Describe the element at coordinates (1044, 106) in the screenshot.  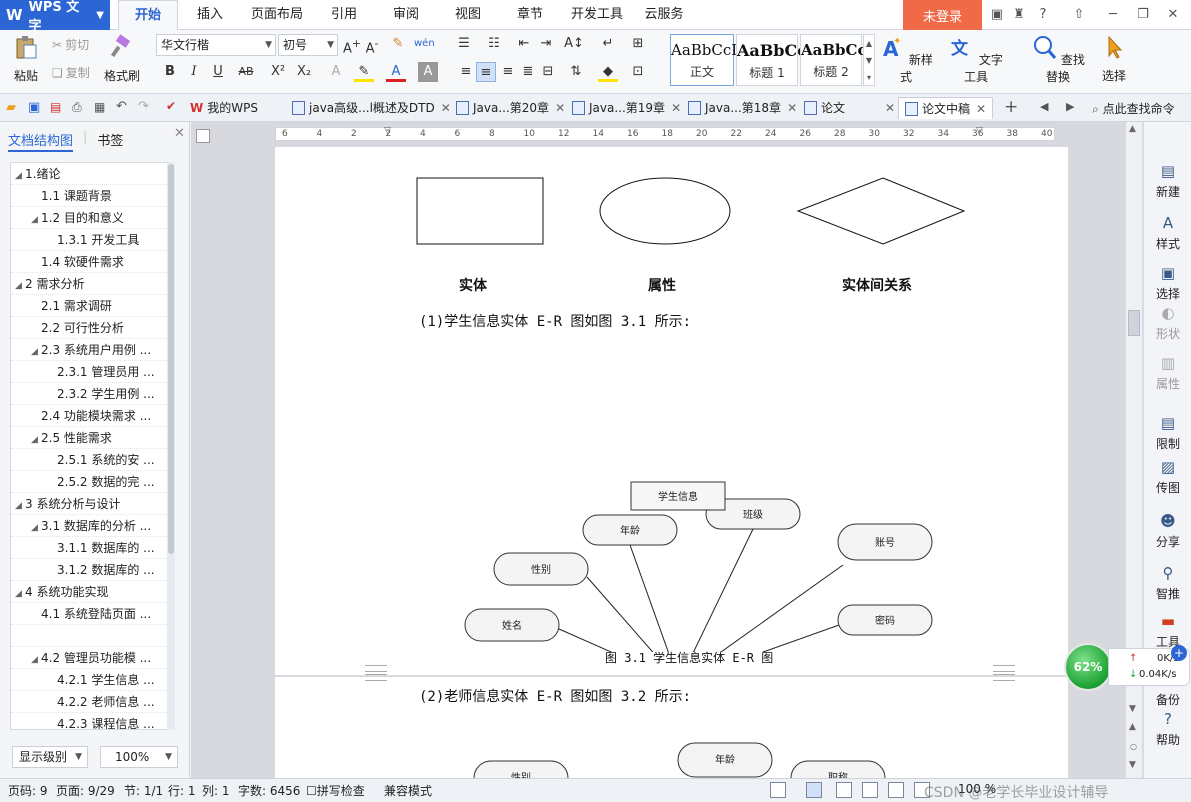
I see `back-icon: ◀` at that location.